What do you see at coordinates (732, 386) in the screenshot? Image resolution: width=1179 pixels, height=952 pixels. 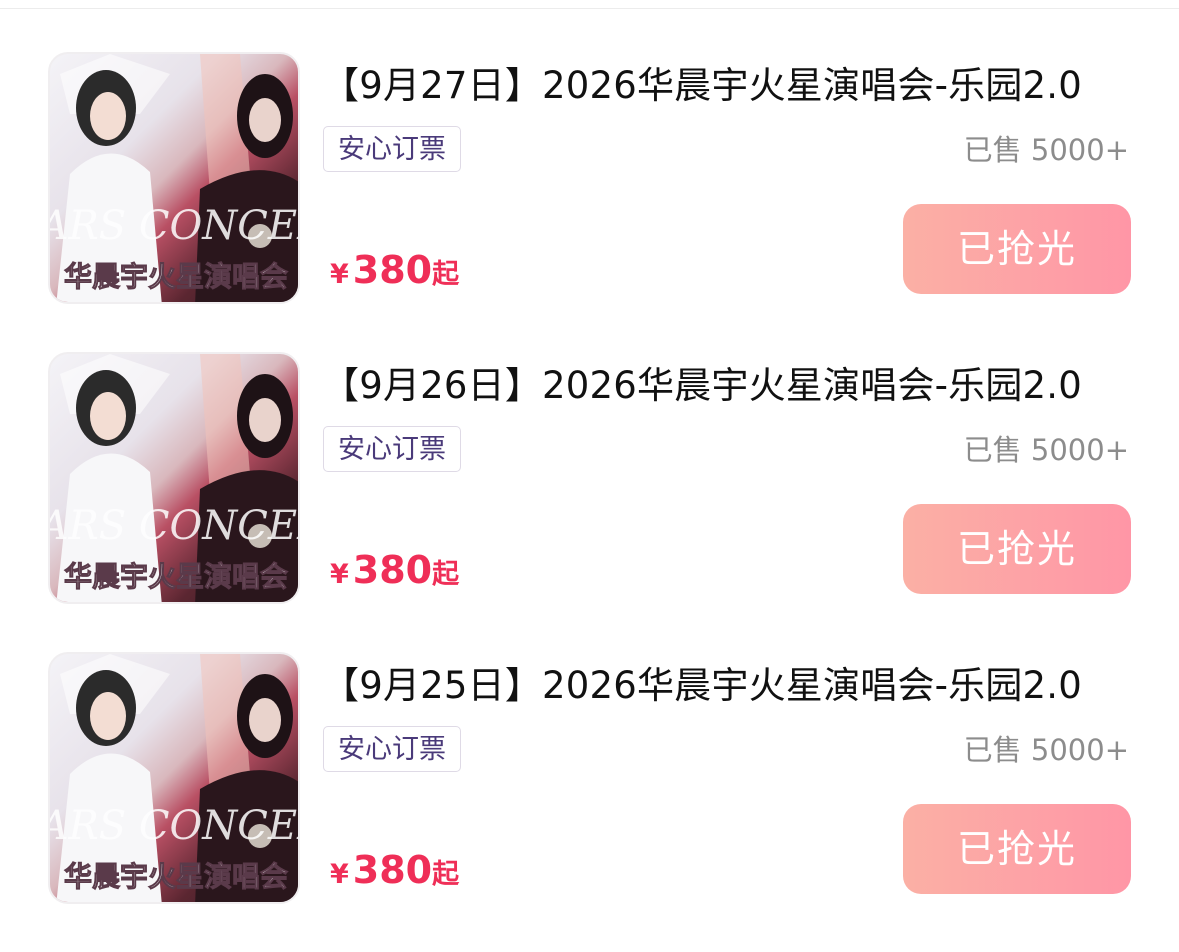 I see `event-title: 【9月26日】2026华晨宇火星演唱会-乐园2.0` at bounding box center [732, 386].